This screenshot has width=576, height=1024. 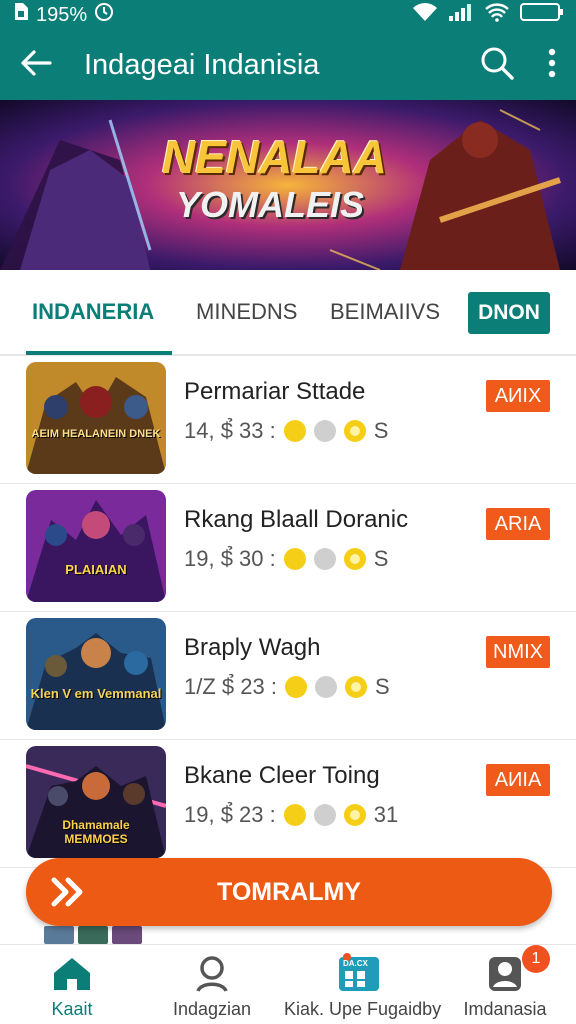 I want to click on alarm-icon, so click(x=104, y=15).